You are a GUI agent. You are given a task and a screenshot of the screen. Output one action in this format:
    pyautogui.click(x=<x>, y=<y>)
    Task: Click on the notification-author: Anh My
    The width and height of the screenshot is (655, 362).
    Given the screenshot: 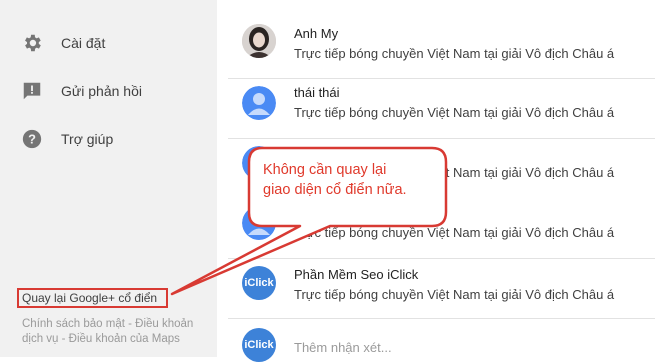 What is the action you would take?
    pyautogui.click(x=316, y=33)
    